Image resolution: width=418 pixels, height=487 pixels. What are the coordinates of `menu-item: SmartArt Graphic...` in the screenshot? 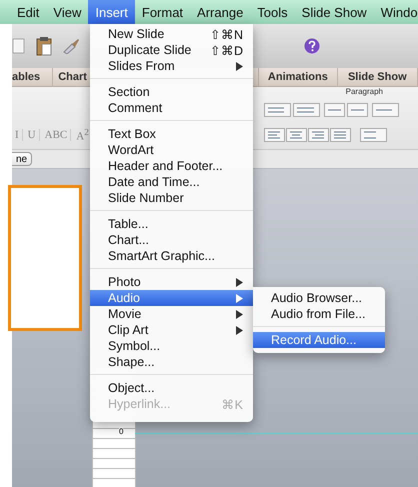 It's located at (171, 256).